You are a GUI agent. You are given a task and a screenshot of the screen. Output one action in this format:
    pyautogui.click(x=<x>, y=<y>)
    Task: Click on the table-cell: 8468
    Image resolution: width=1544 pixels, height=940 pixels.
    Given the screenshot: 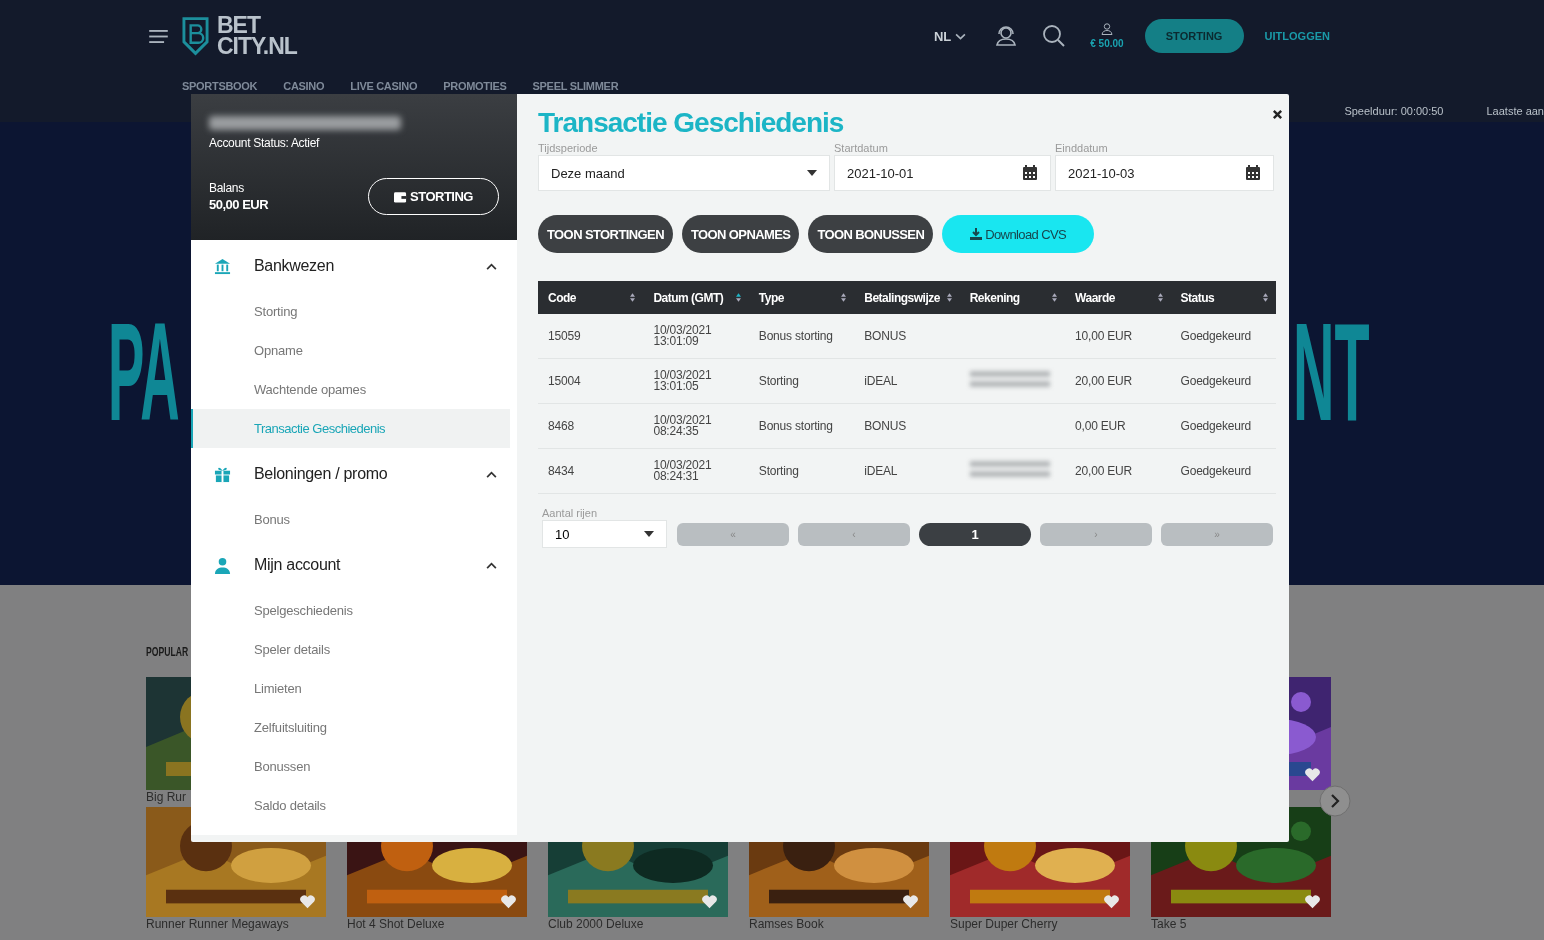 What is the action you would take?
    pyautogui.click(x=591, y=426)
    